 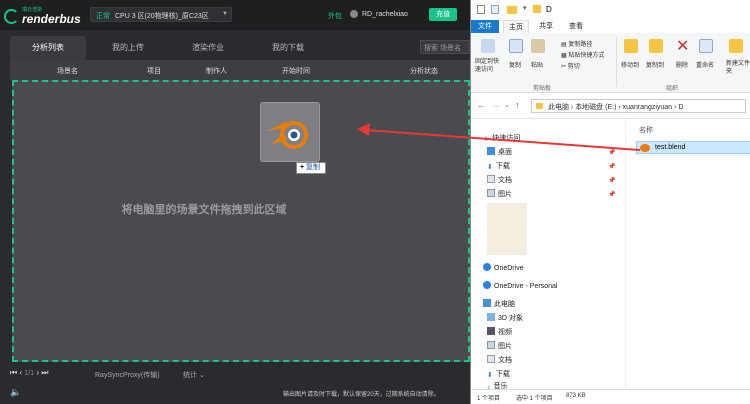 What do you see at coordinates (516, 46) in the screenshot?
I see `copy-icon` at bounding box center [516, 46].